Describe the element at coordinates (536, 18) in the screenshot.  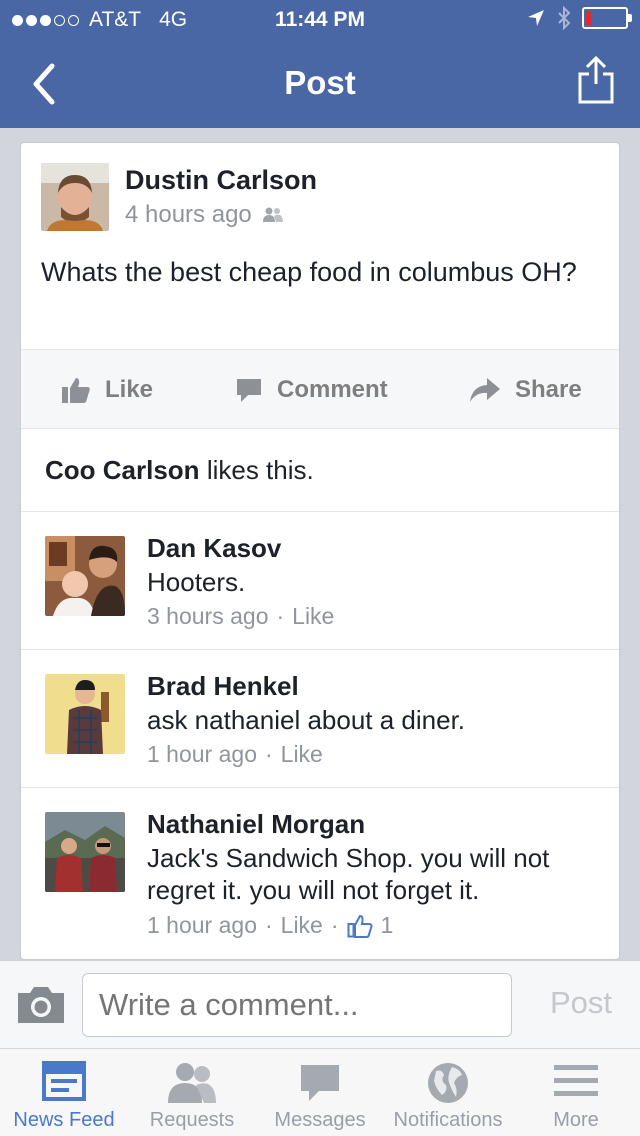
I see `location-icon` at that location.